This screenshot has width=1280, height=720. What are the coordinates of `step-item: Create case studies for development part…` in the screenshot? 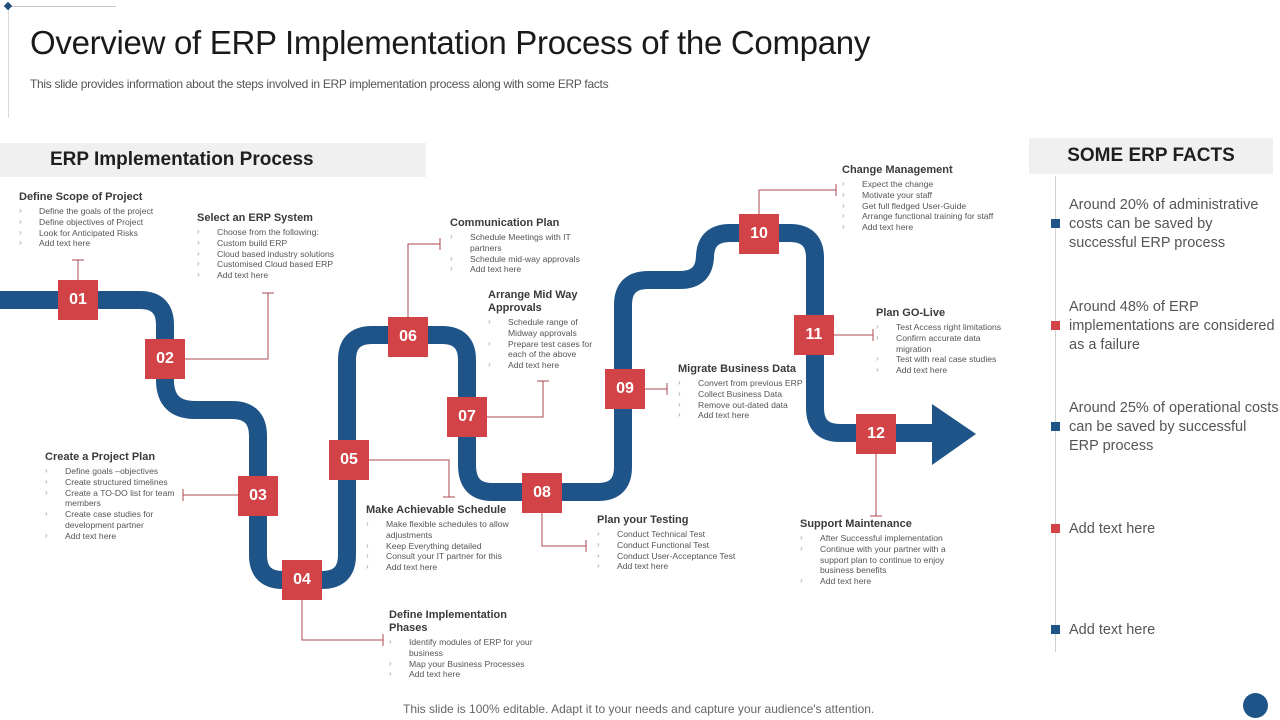 It's located at (115, 520).